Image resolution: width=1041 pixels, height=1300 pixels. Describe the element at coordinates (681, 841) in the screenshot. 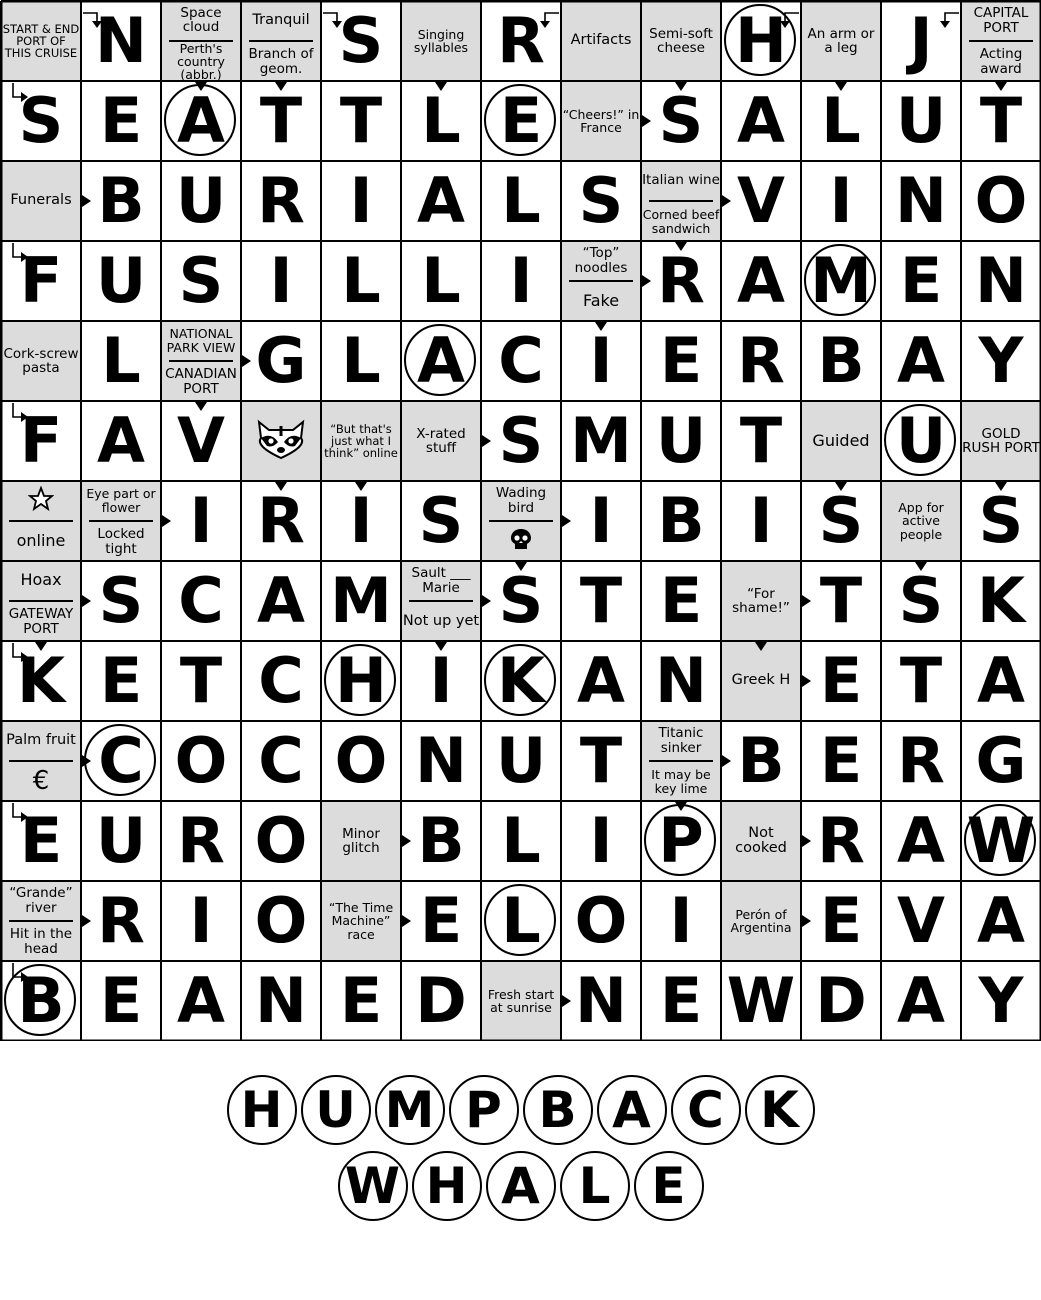

I see `answer-cell: P` at that location.